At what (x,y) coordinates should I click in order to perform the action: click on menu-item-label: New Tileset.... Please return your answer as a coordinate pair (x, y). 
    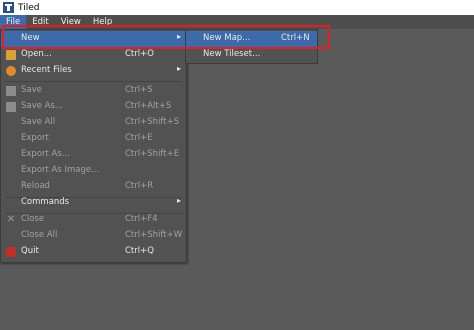
    Looking at the image, I should click on (232, 54).